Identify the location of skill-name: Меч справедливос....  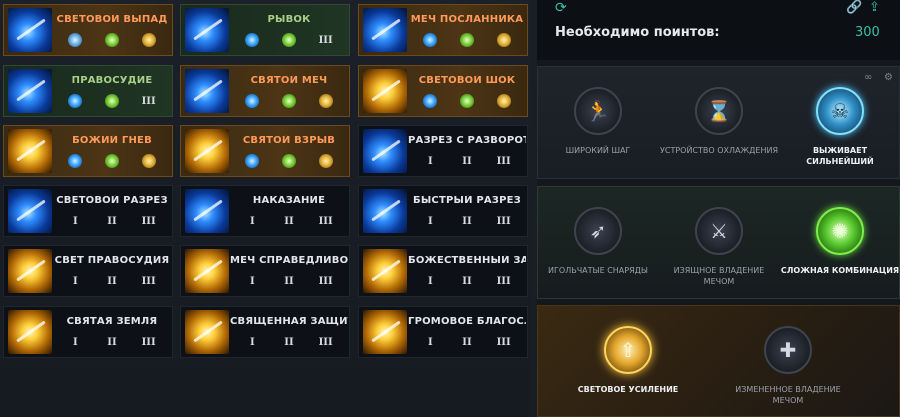
(289, 260).